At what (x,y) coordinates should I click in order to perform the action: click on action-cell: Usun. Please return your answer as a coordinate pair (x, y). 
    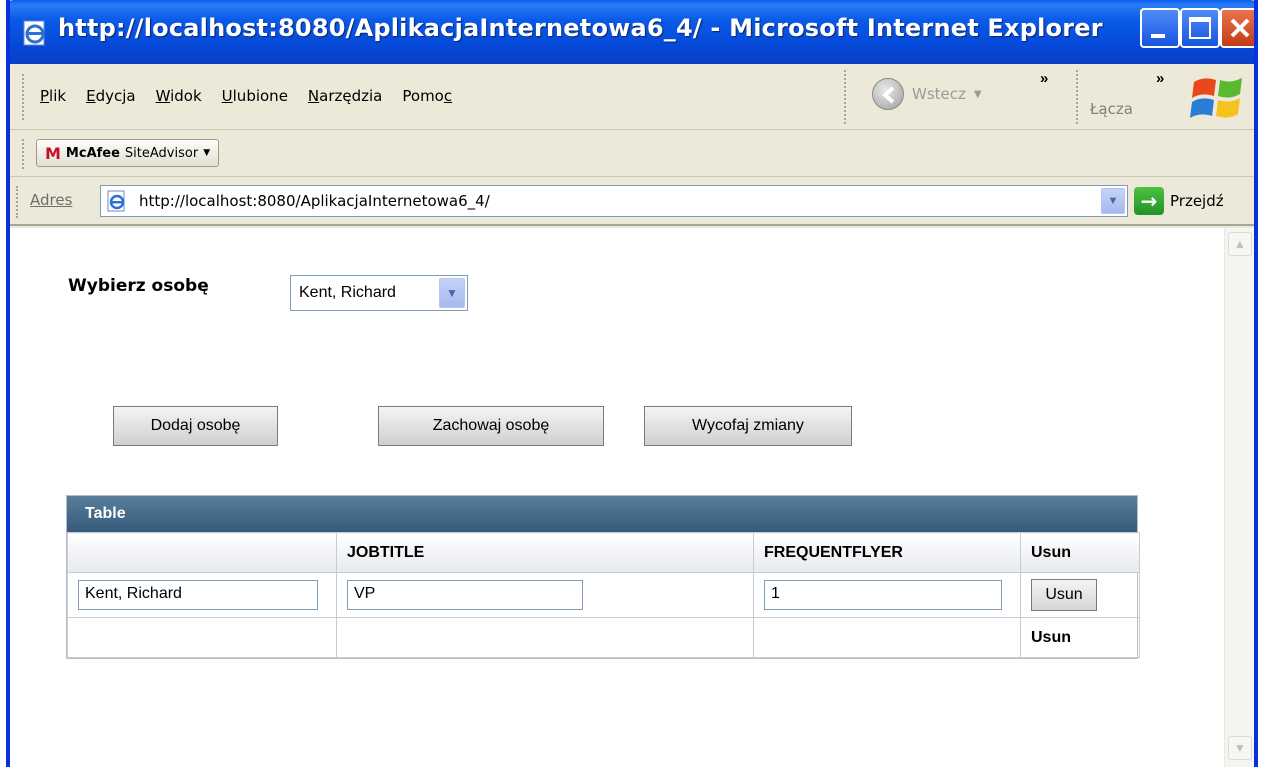
    Looking at the image, I should click on (1080, 595).